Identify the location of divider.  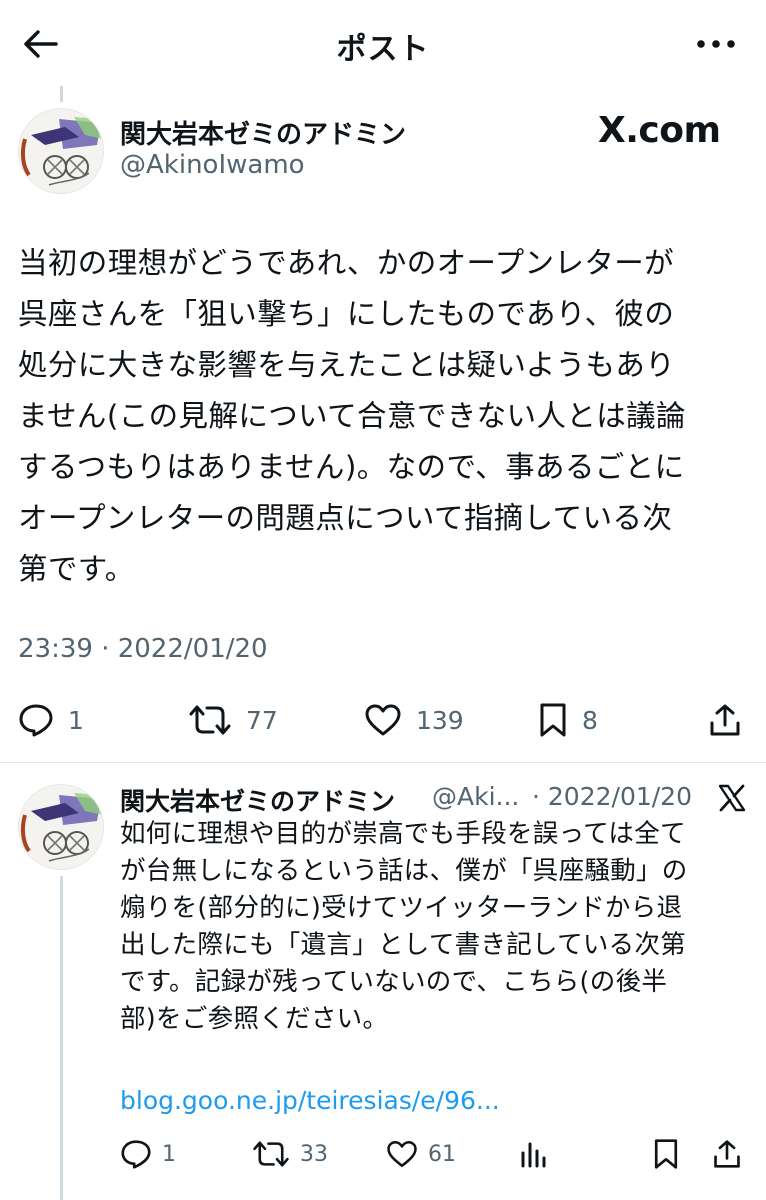
(383, 762).